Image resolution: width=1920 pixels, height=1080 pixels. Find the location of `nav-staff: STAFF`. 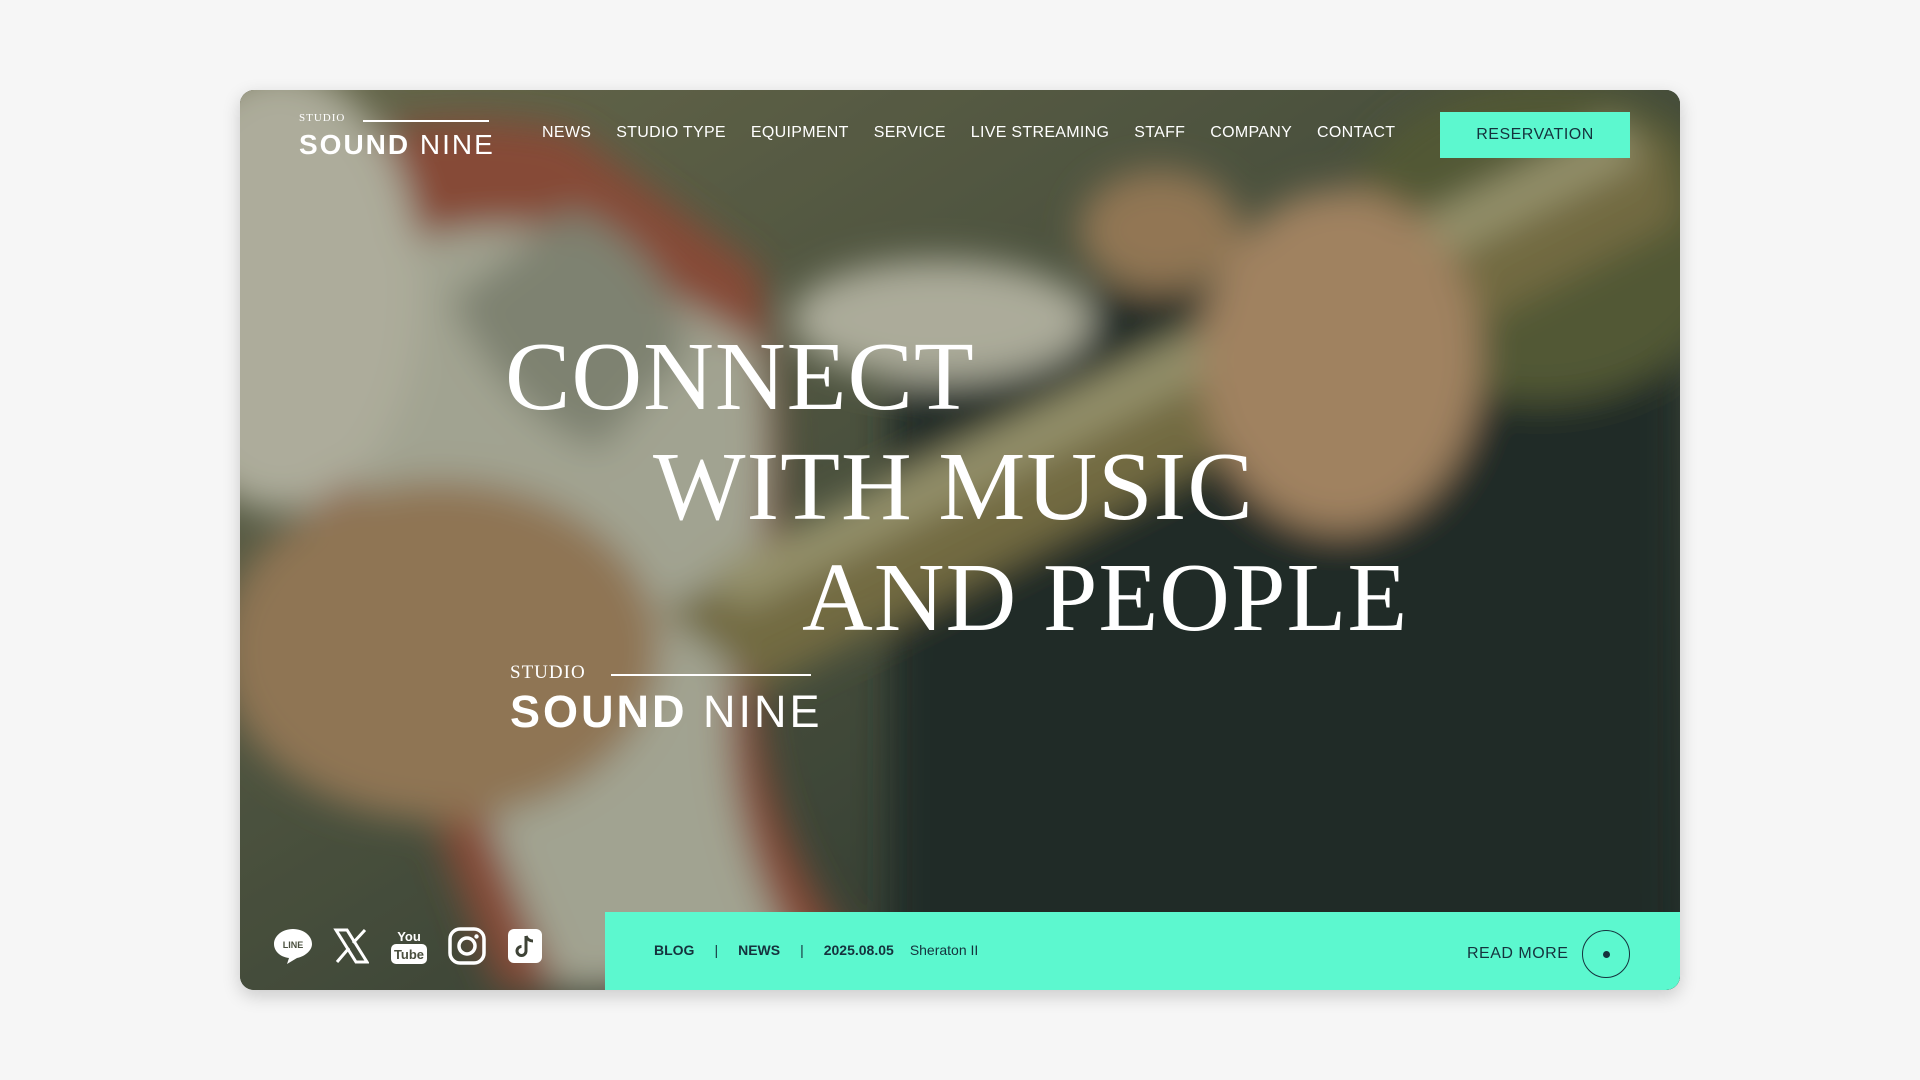

nav-staff: STAFF is located at coordinates (1159, 133).